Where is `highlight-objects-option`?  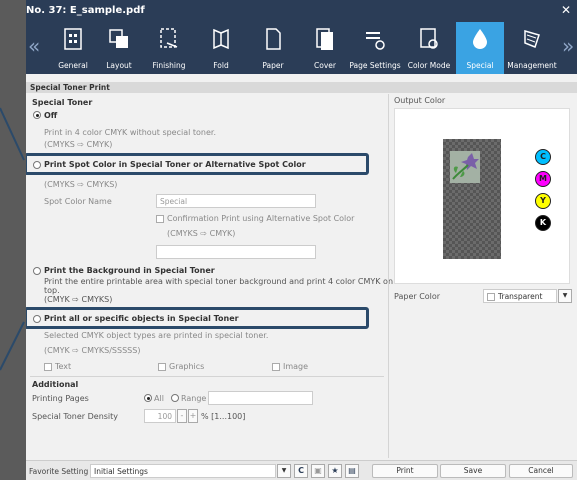
highlight-objects-option is located at coordinates (197, 318).